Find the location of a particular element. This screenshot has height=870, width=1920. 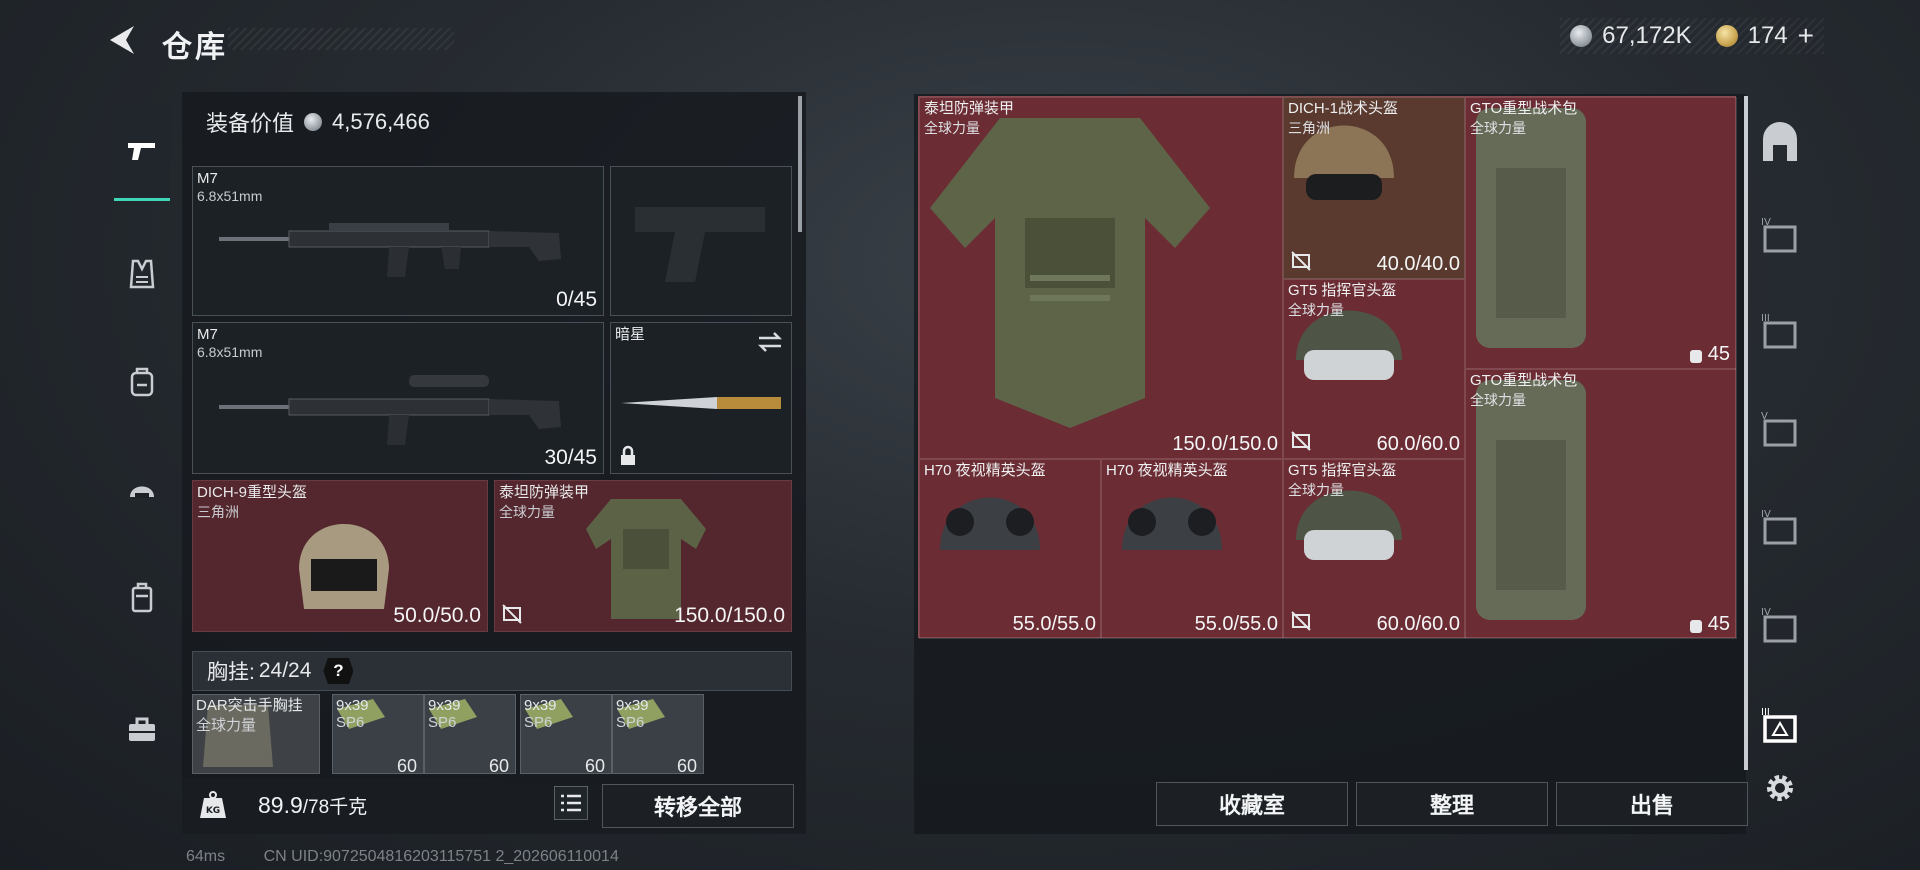

ammo-count: 0/45 is located at coordinates (576, 299).